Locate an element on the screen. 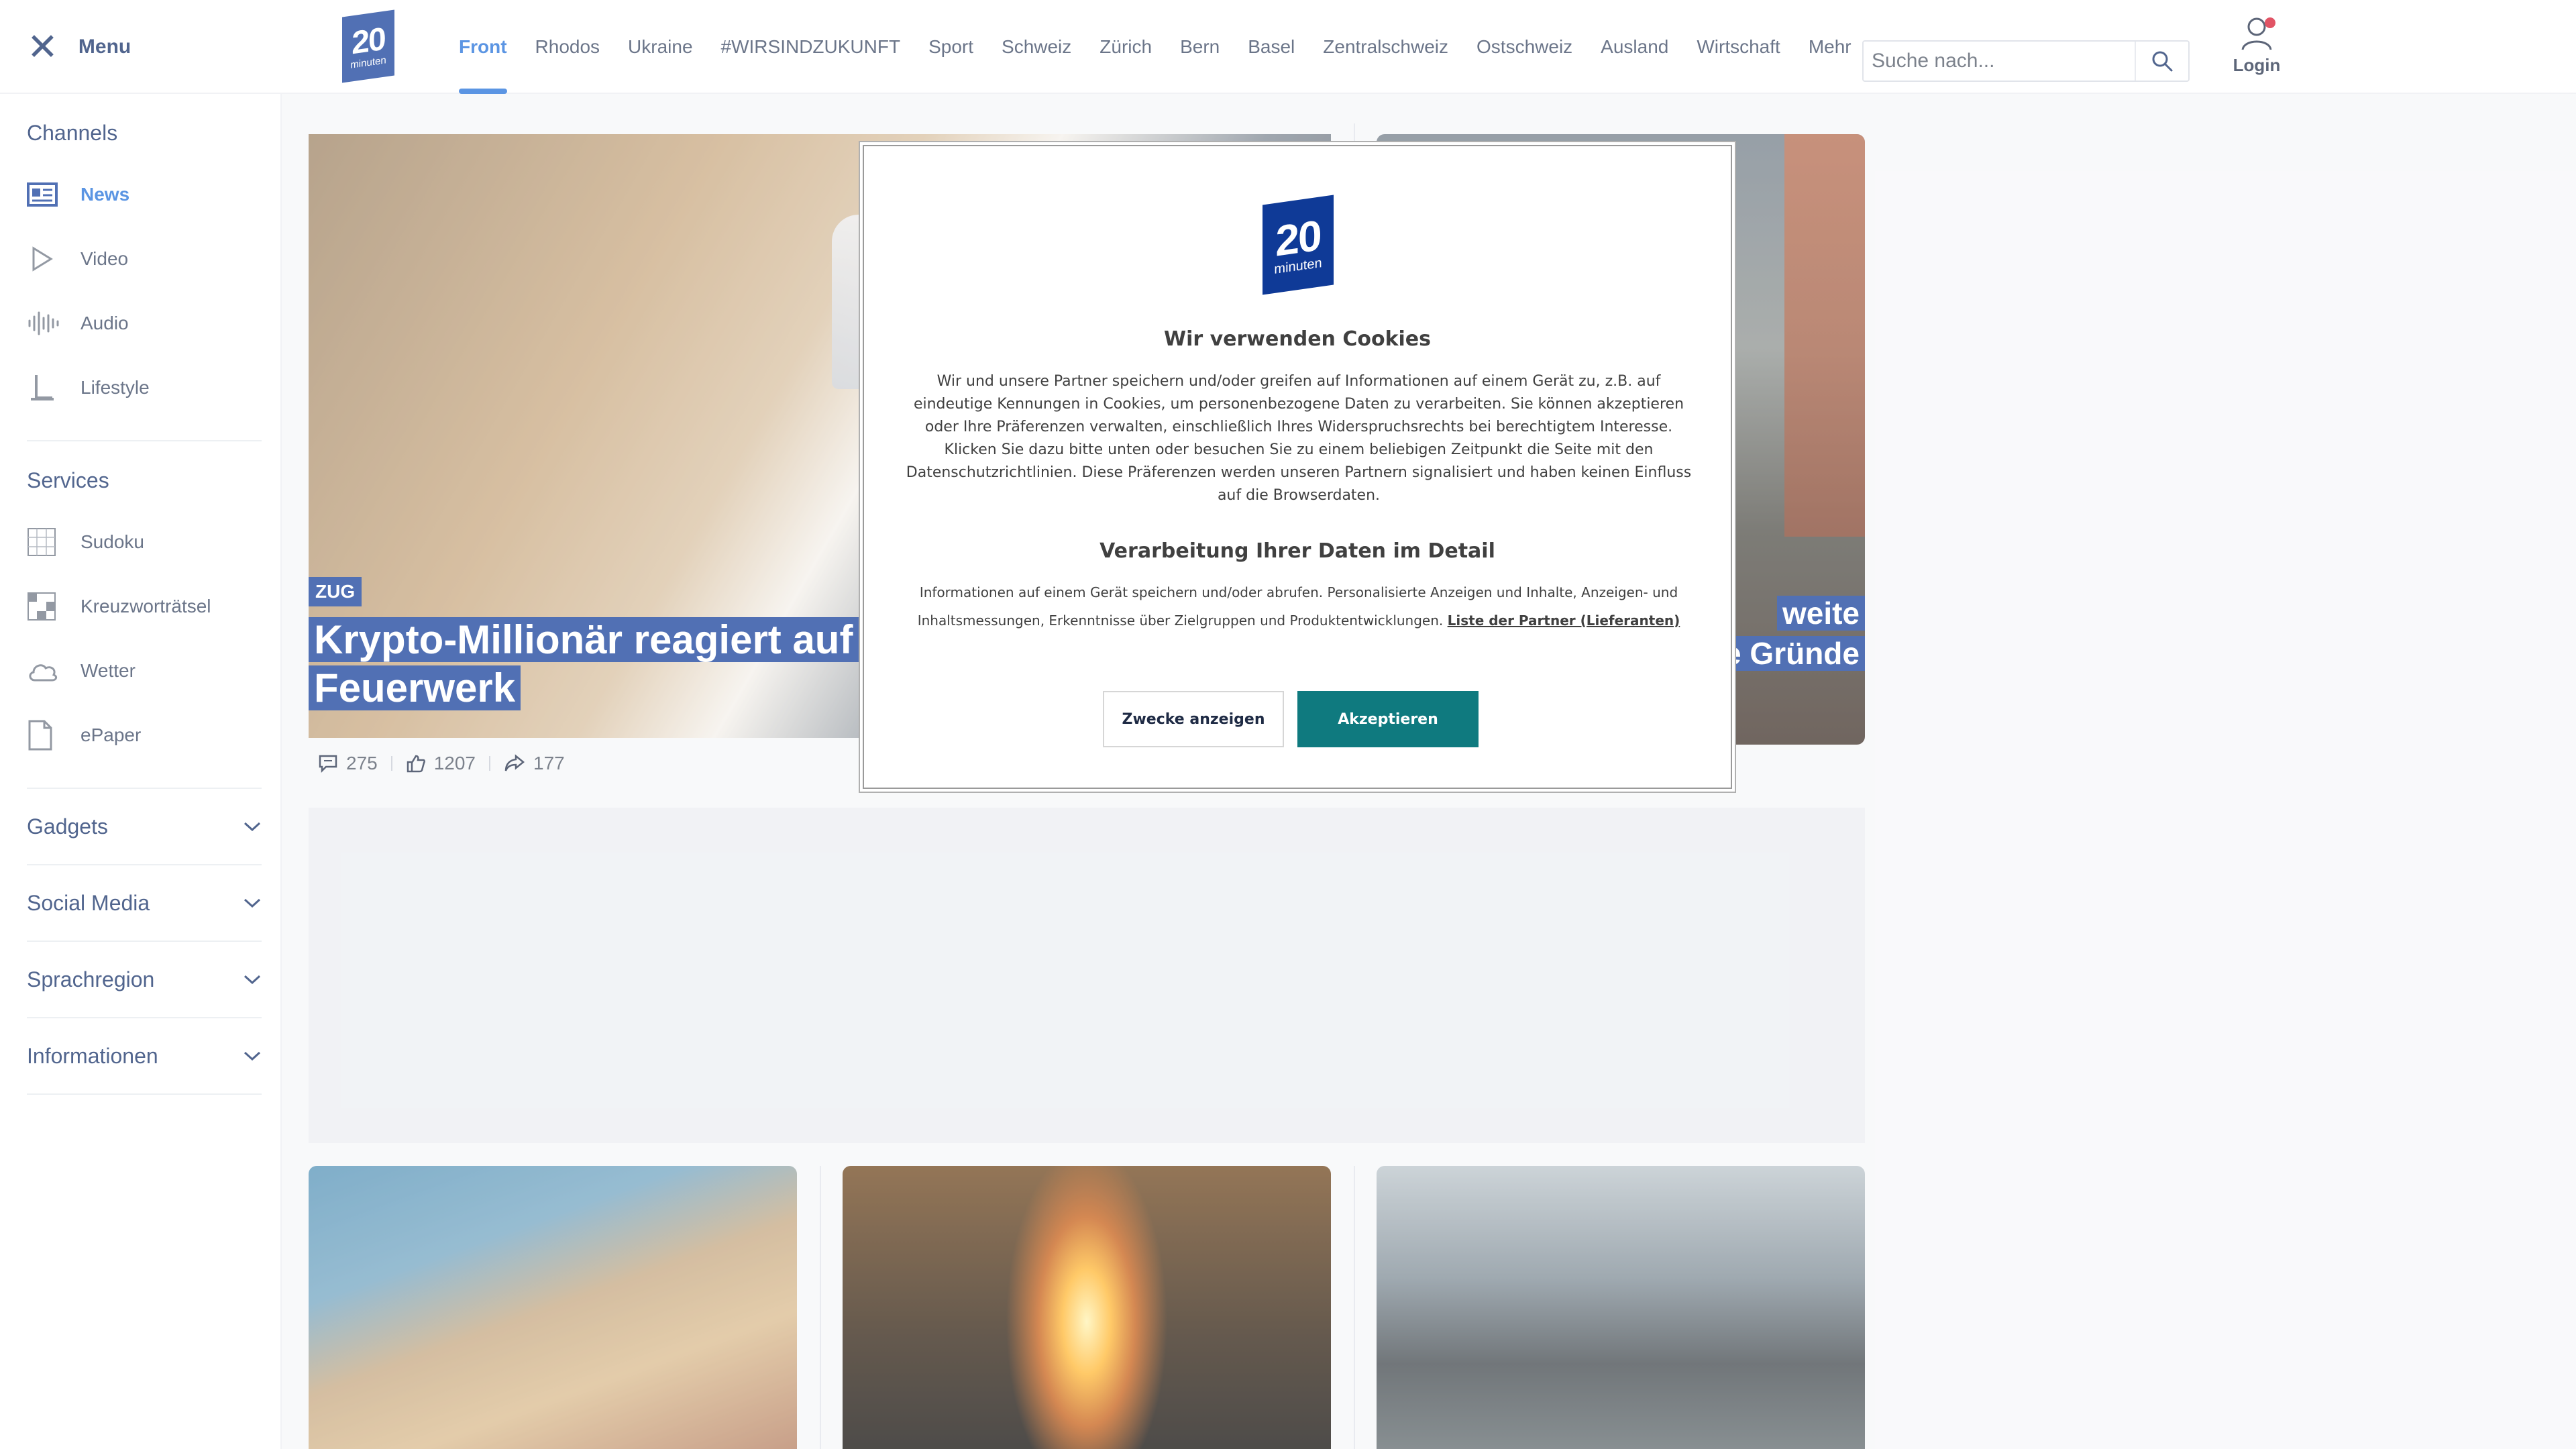 This screenshot has width=2576, height=1449. dialog-detail-title: Verarbeitung Ihrer Daten im Detail is located at coordinates (1297, 551).